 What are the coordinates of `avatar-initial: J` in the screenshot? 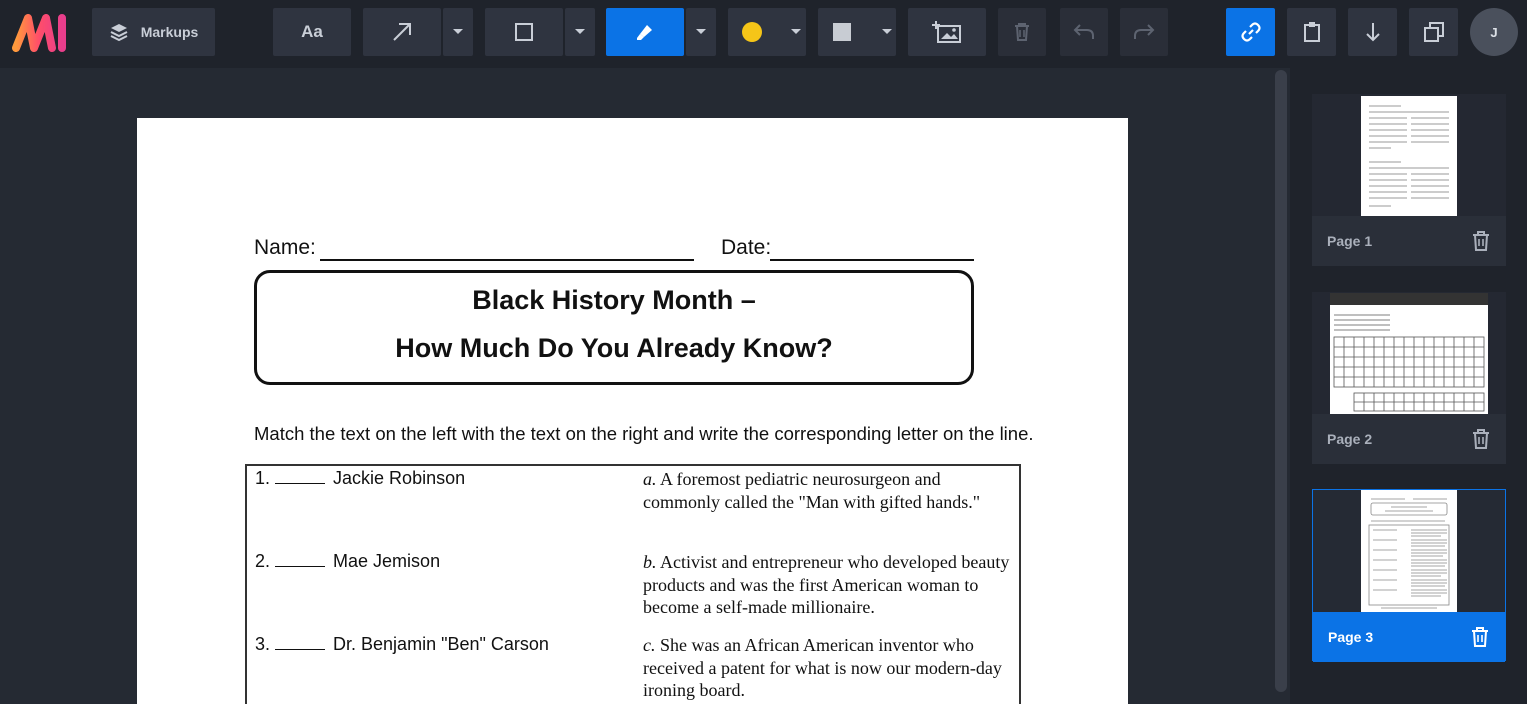 It's located at (1494, 32).